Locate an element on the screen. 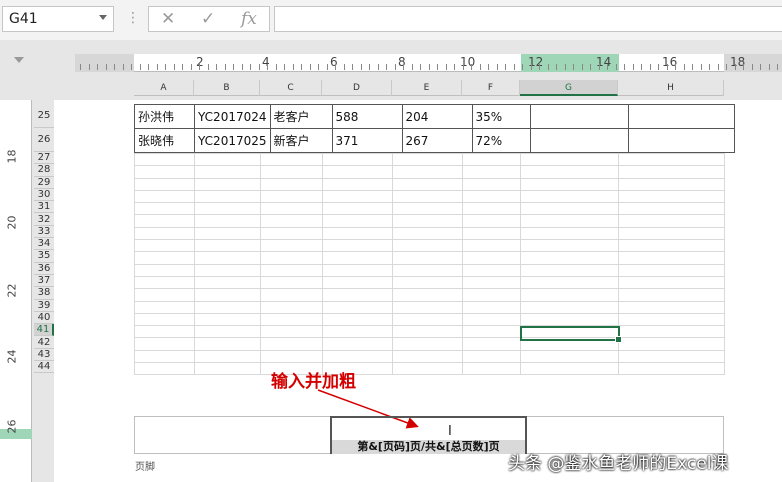 Image resolution: width=782 pixels, height=482 pixels. ruler-left-margin is located at coordinates (104, 63).